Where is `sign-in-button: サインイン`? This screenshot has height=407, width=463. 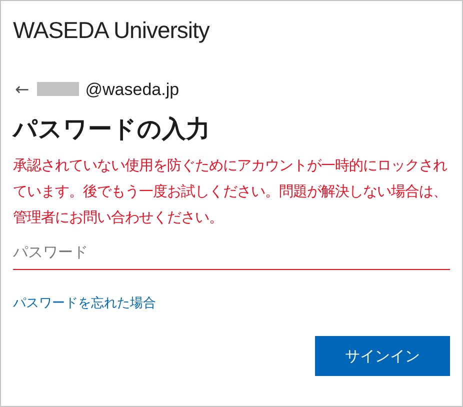
sign-in-button: サインイン is located at coordinates (382, 356).